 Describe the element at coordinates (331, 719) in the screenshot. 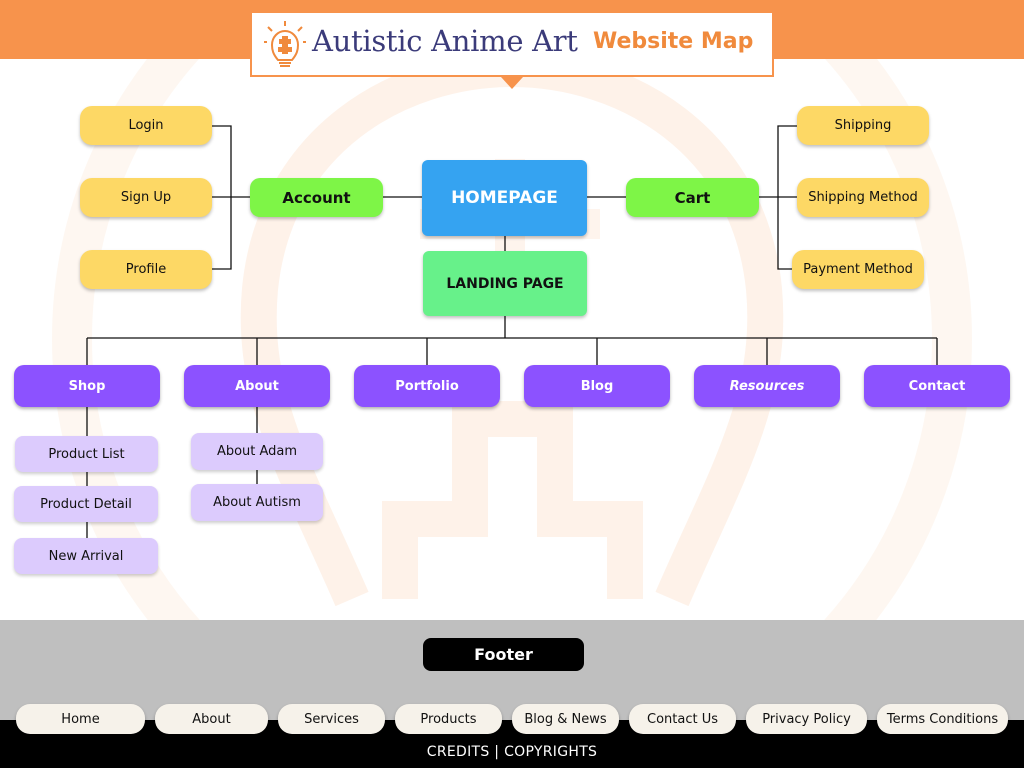

I see `footer-link-services: Services` at that location.